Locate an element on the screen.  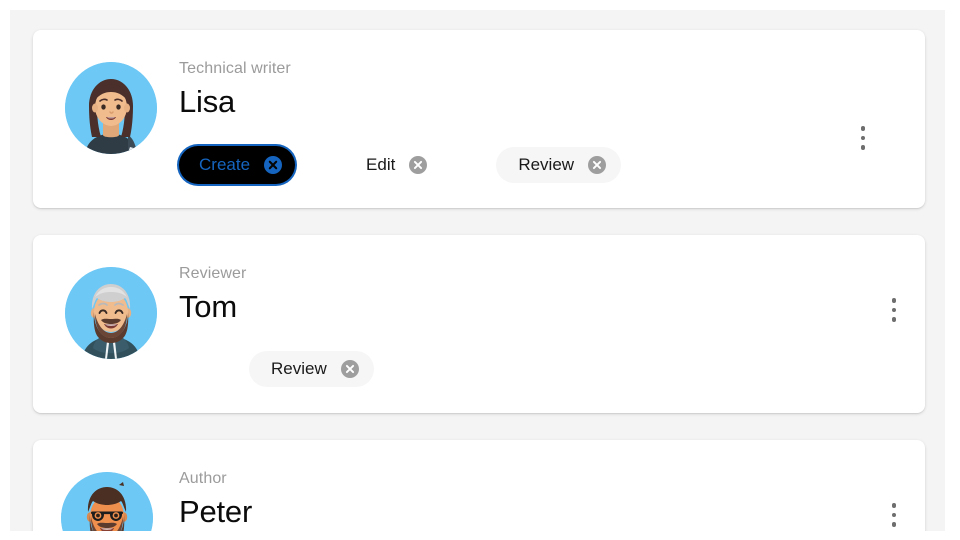
person-role: Reviewer is located at coordinates (213, 273).